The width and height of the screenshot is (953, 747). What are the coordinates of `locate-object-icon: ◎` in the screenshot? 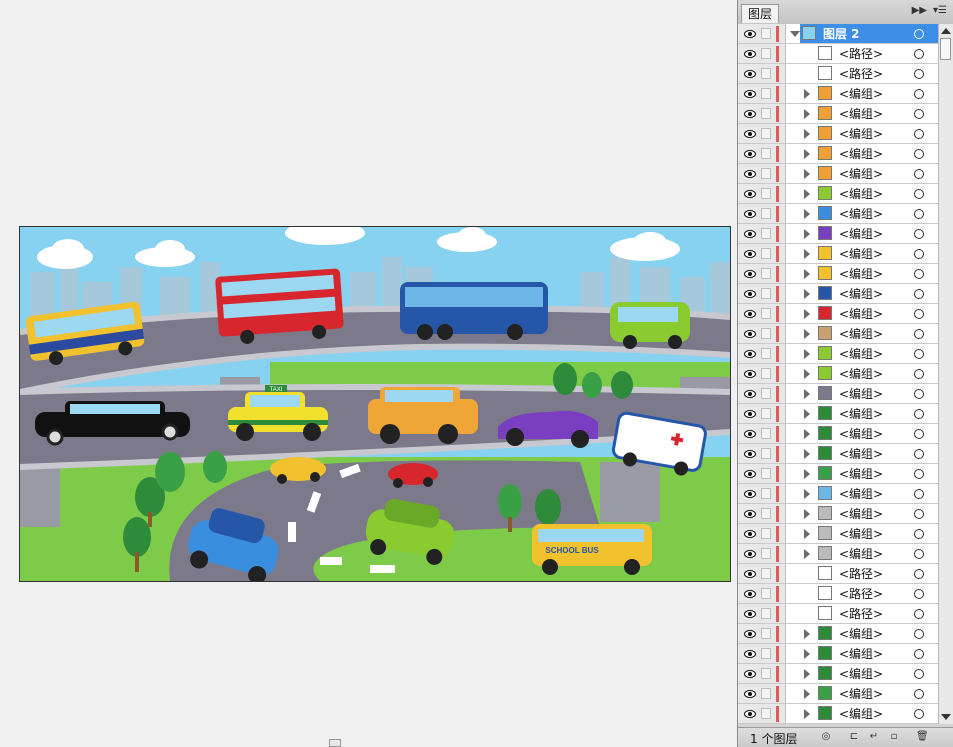 It's located at (826, 737).